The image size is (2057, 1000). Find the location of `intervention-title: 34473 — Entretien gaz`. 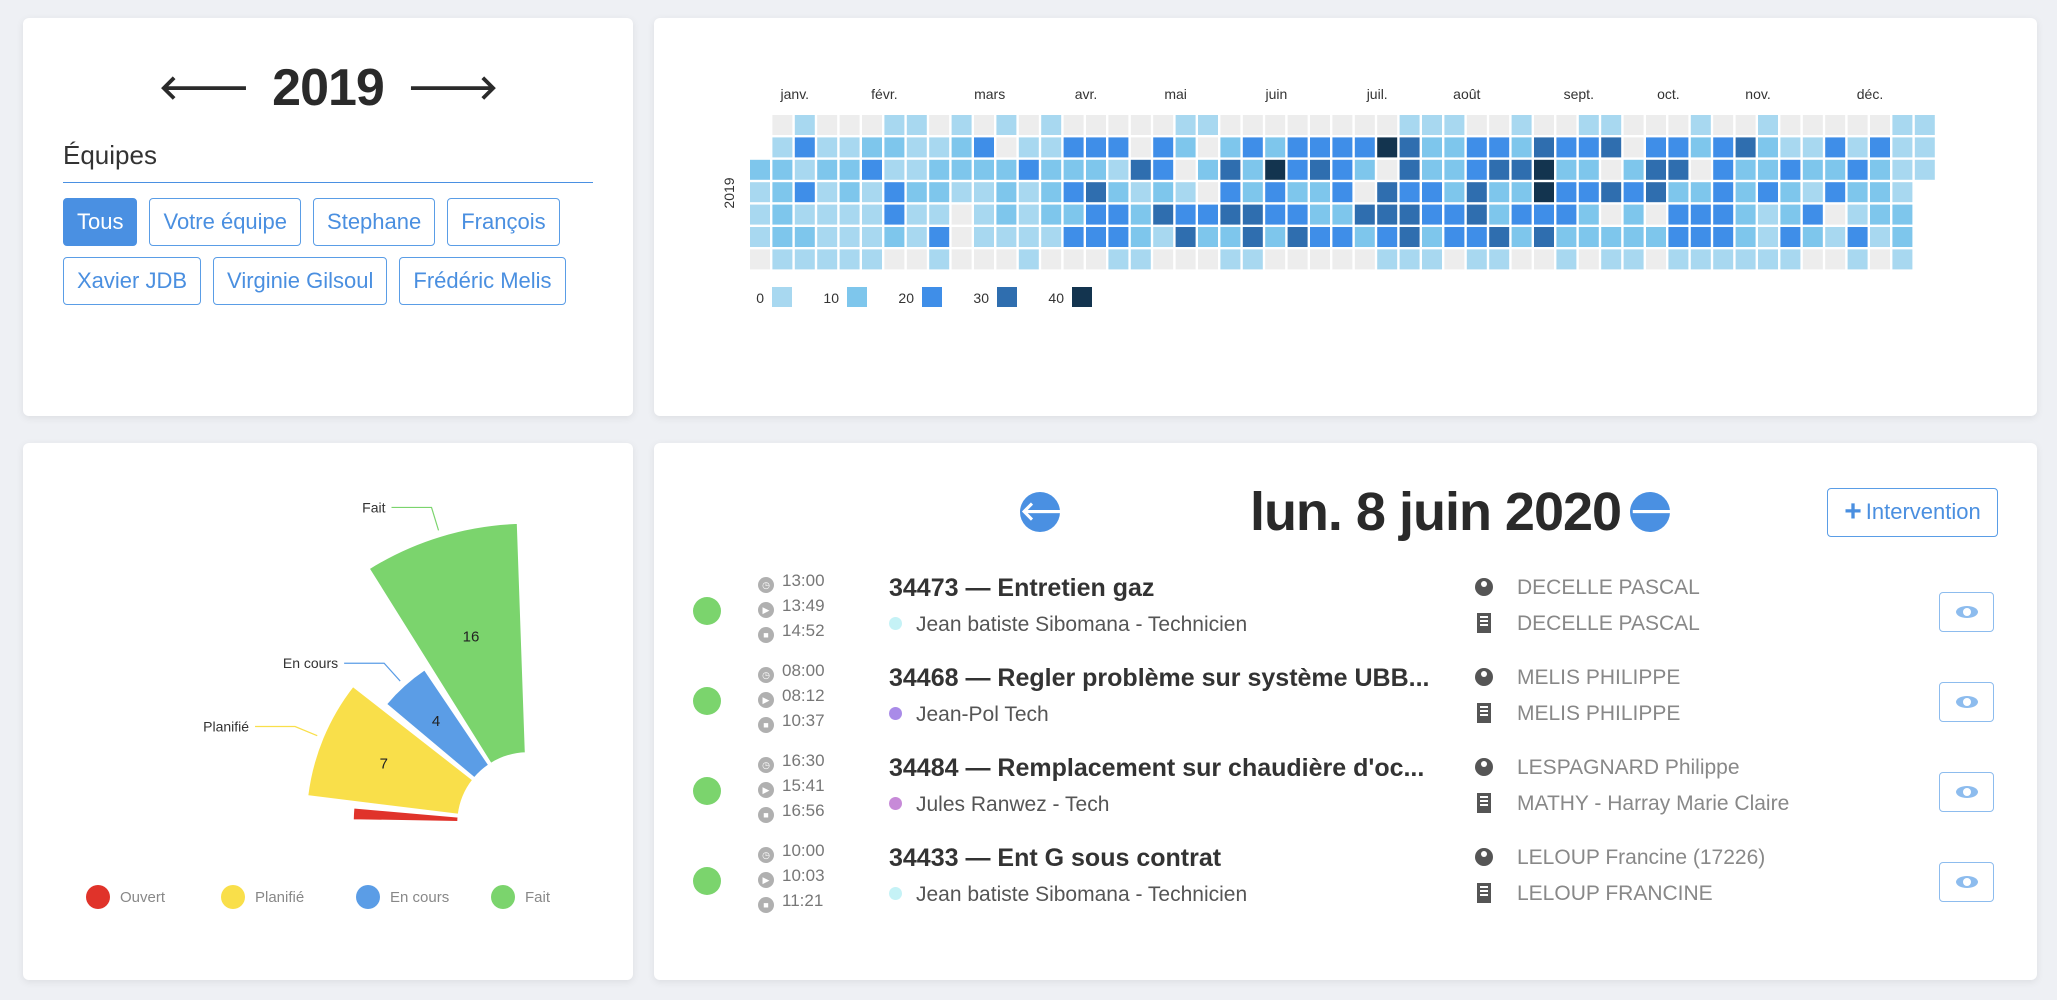

intervention-title: 34473 — Entretien gaz is located at coordinates (1179, 588).